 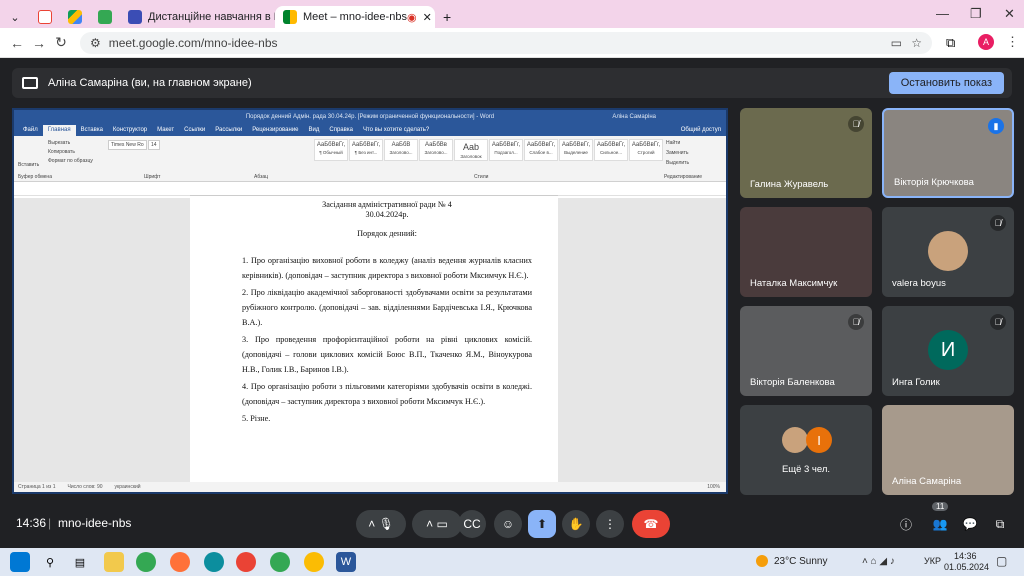 I want to click on font-select: Times New Ro, so click(x=127, y=145).